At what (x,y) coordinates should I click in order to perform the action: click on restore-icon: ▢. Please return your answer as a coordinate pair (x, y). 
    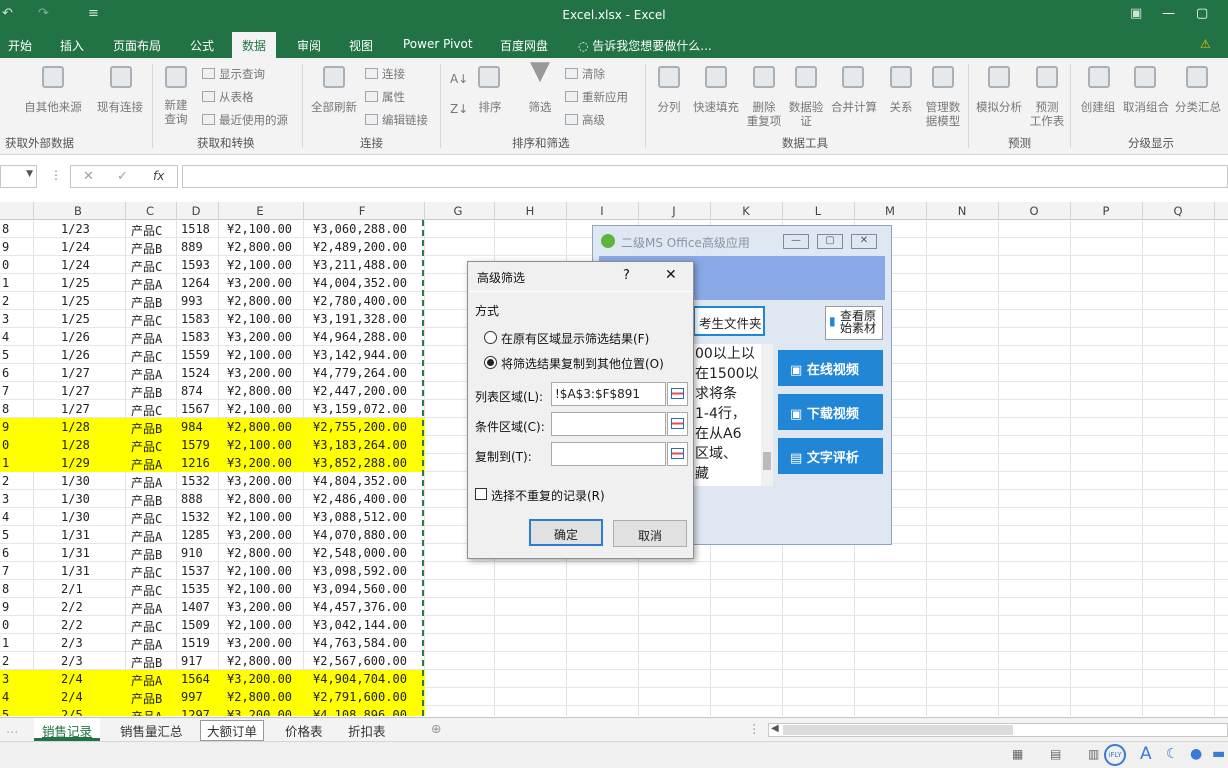
    Looking at the image, I should click on (1202, 13).